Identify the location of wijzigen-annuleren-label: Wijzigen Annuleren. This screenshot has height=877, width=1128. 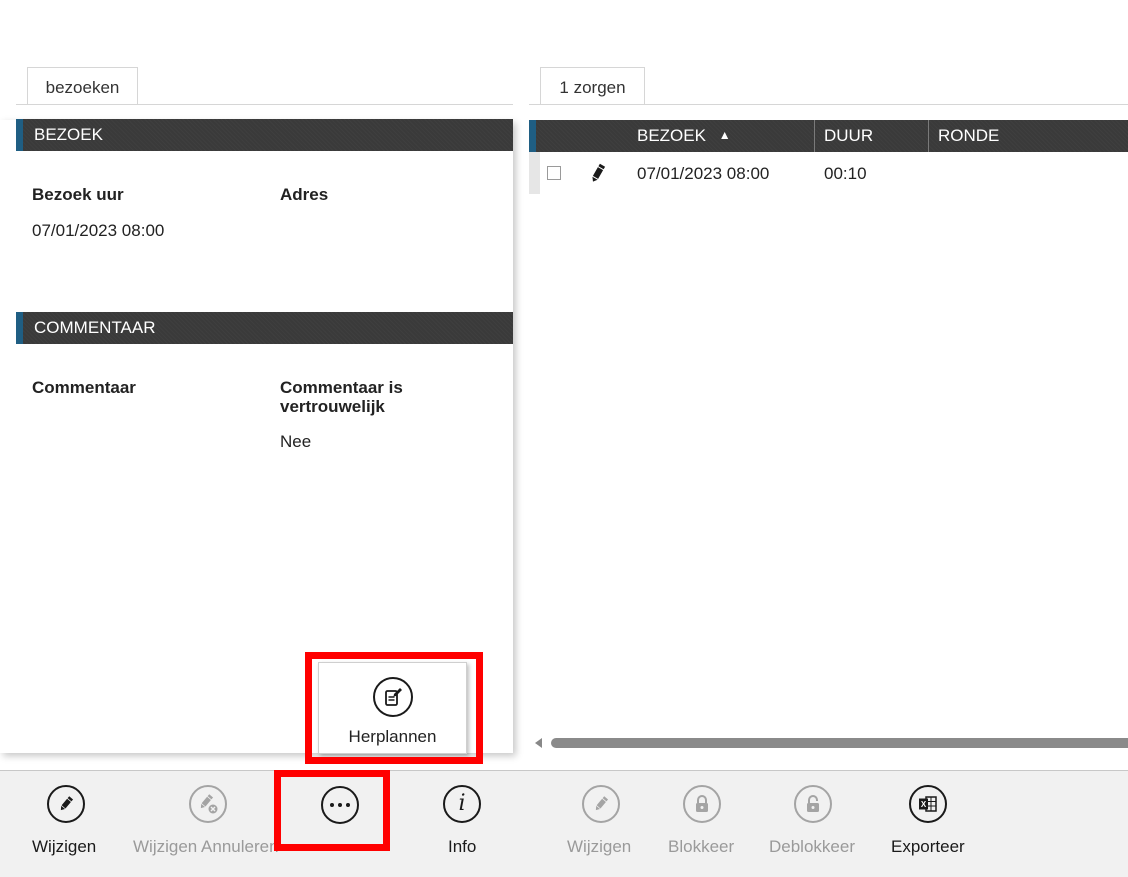
(206, 846).